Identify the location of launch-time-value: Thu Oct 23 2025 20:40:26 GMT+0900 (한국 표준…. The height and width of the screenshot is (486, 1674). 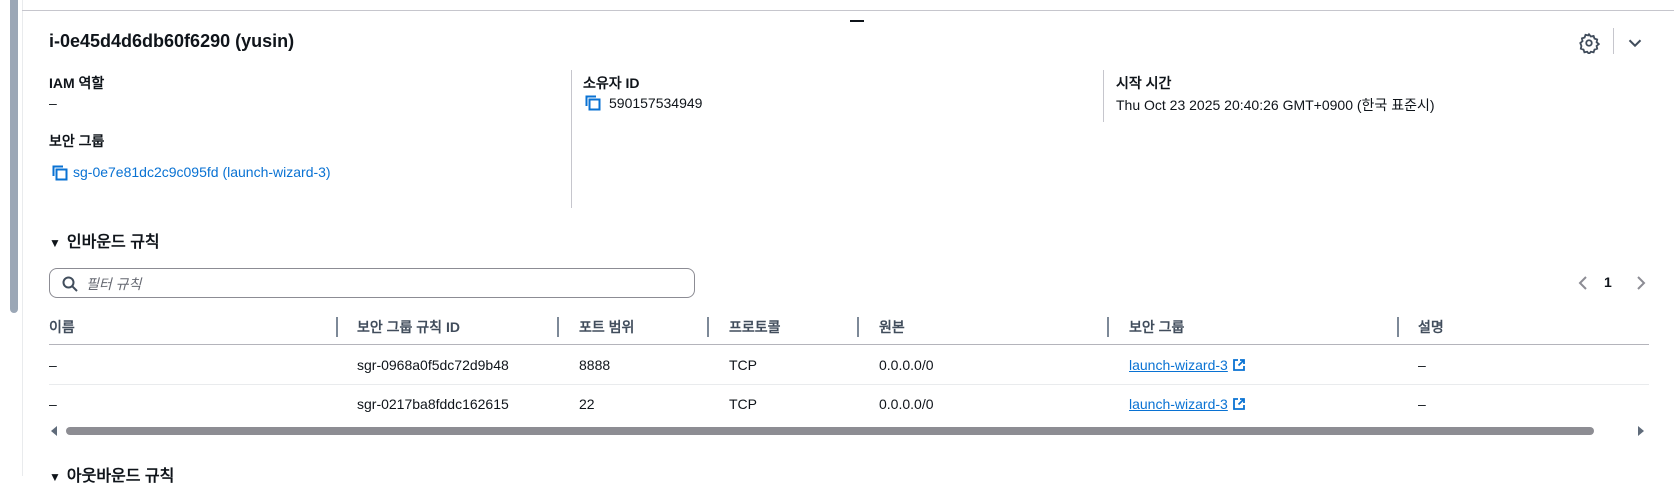
(1275, 105).